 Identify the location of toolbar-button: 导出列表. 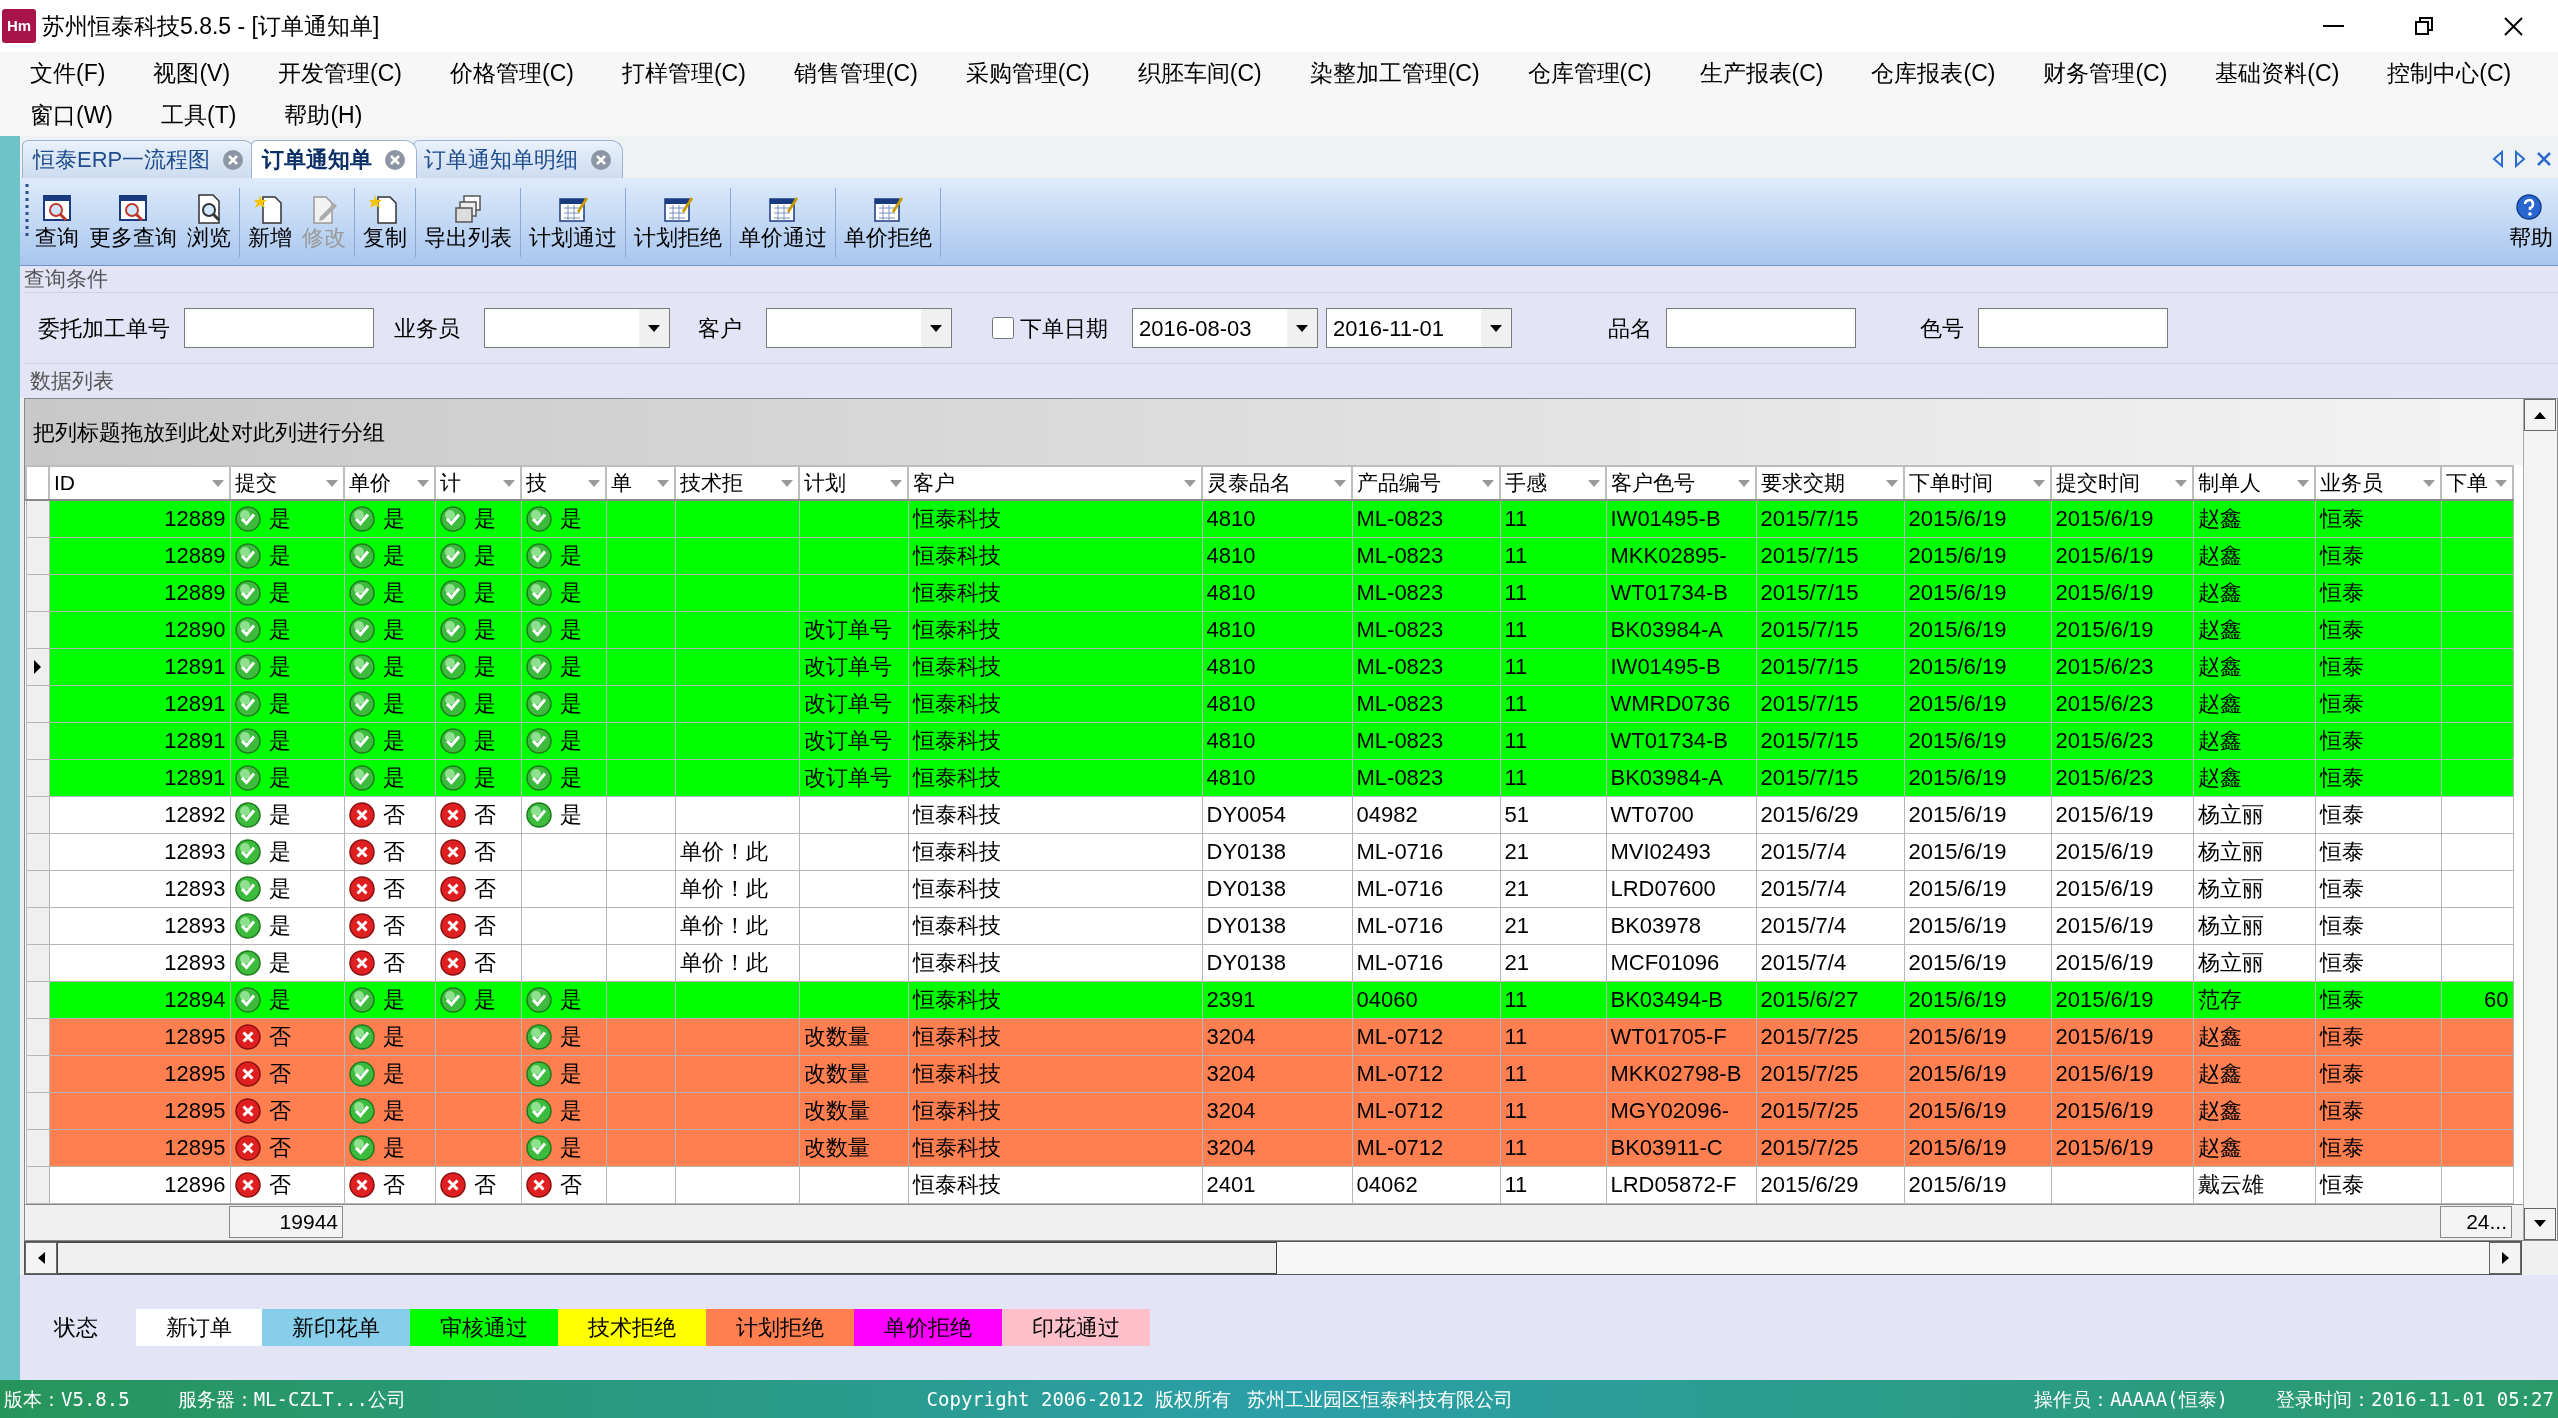
(468, 222).